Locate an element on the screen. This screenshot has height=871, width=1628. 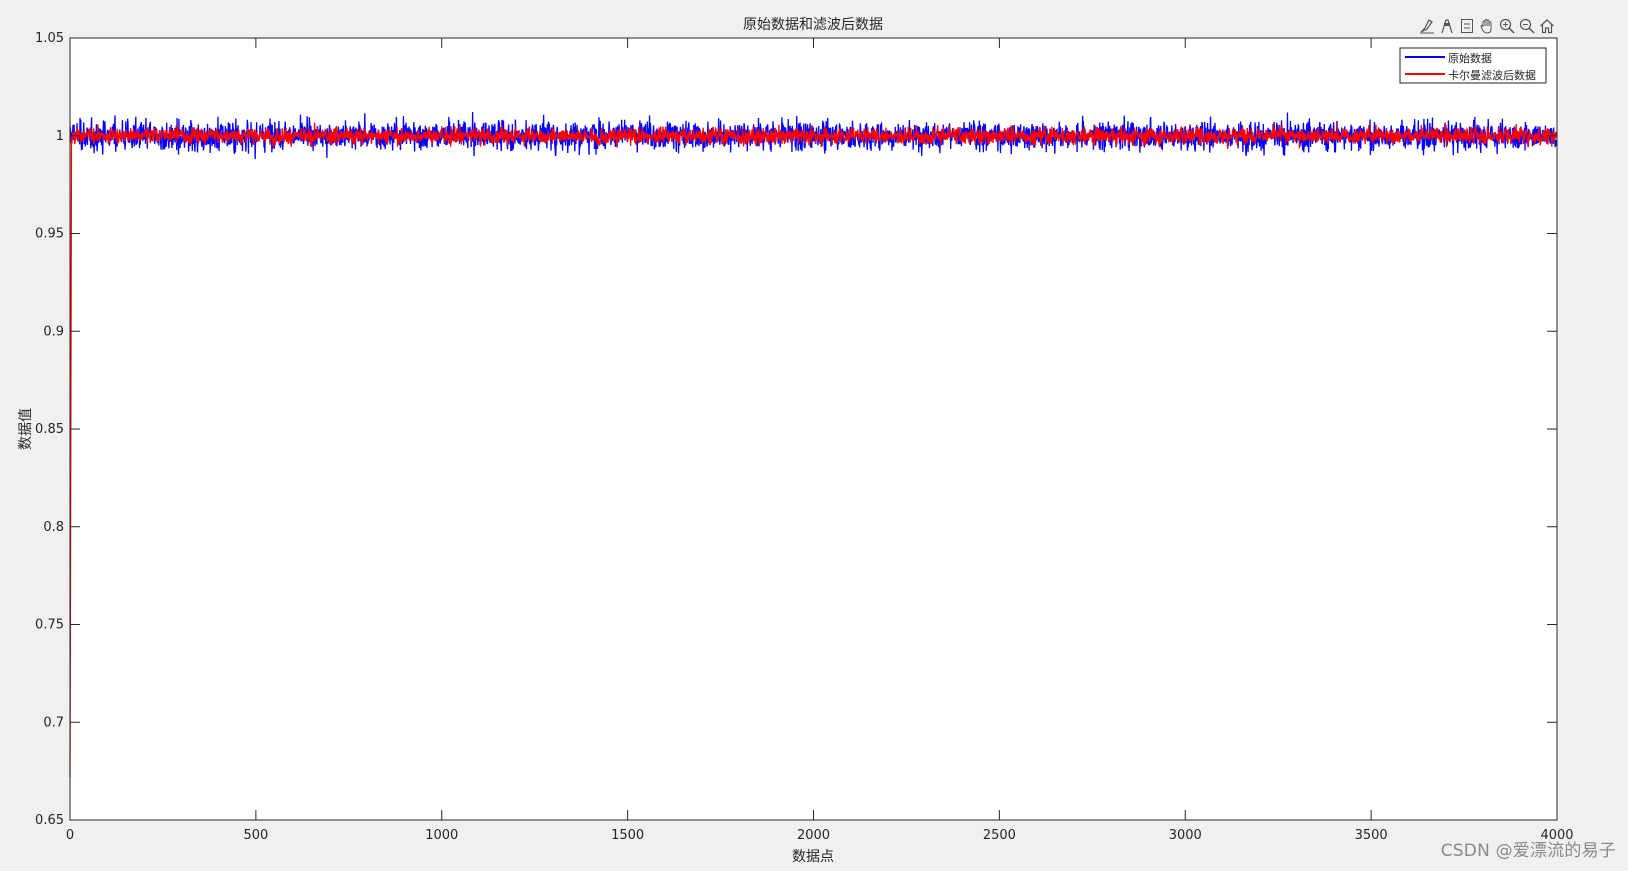
x-tick-label: 3000 is located at coordinates (1185, 835).